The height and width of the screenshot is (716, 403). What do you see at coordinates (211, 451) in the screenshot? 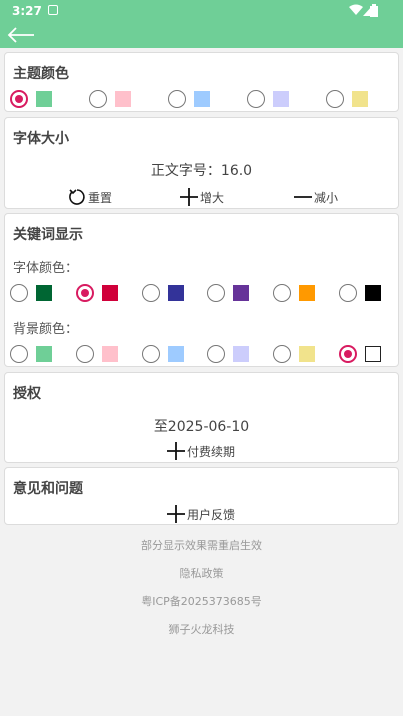
I see `renew-label: 付费续期` at bounding box center [211, 451].